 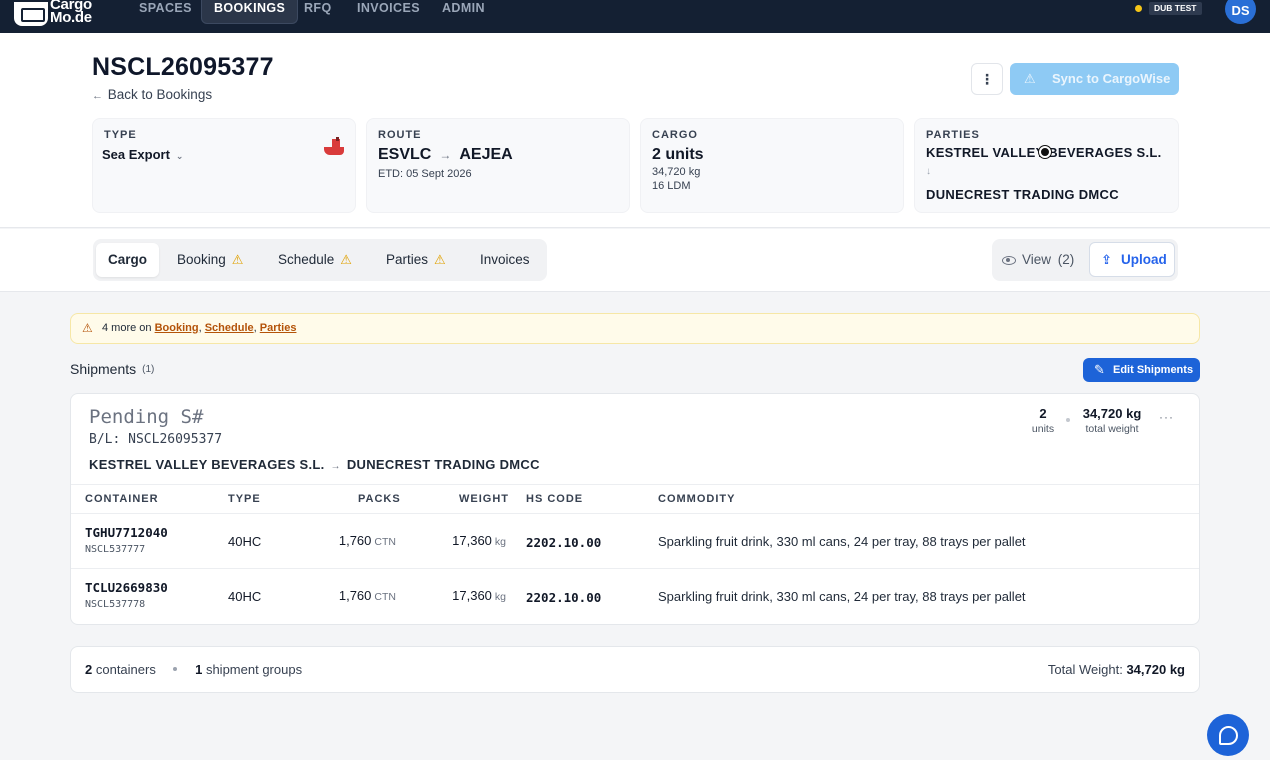 What do you see at coordinates (126, 532) in the screenshot?
I see `container-number: TGHU7712040` at bounding box center [126, 532].